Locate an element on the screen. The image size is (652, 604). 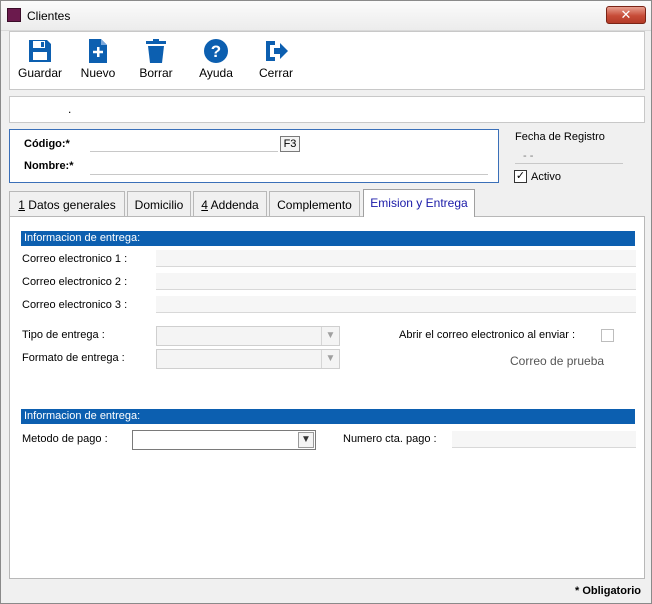
toolbar: Guardar Nuevo Borrar ? Ayuda Cerrar is located at coordinates (327, 60).